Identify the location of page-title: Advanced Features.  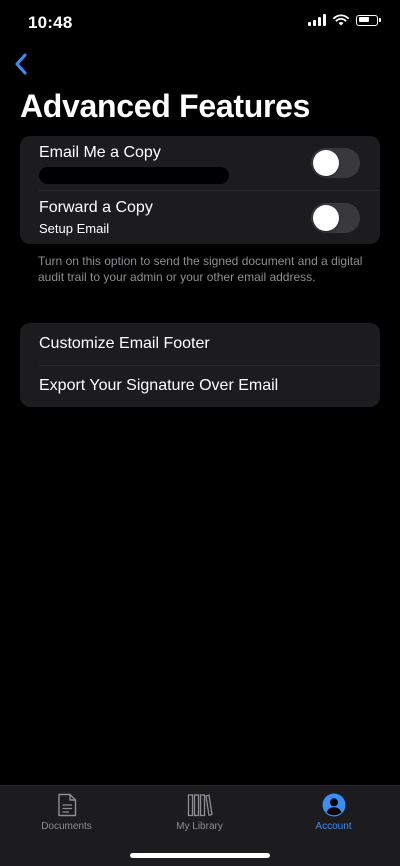
(165, 106).